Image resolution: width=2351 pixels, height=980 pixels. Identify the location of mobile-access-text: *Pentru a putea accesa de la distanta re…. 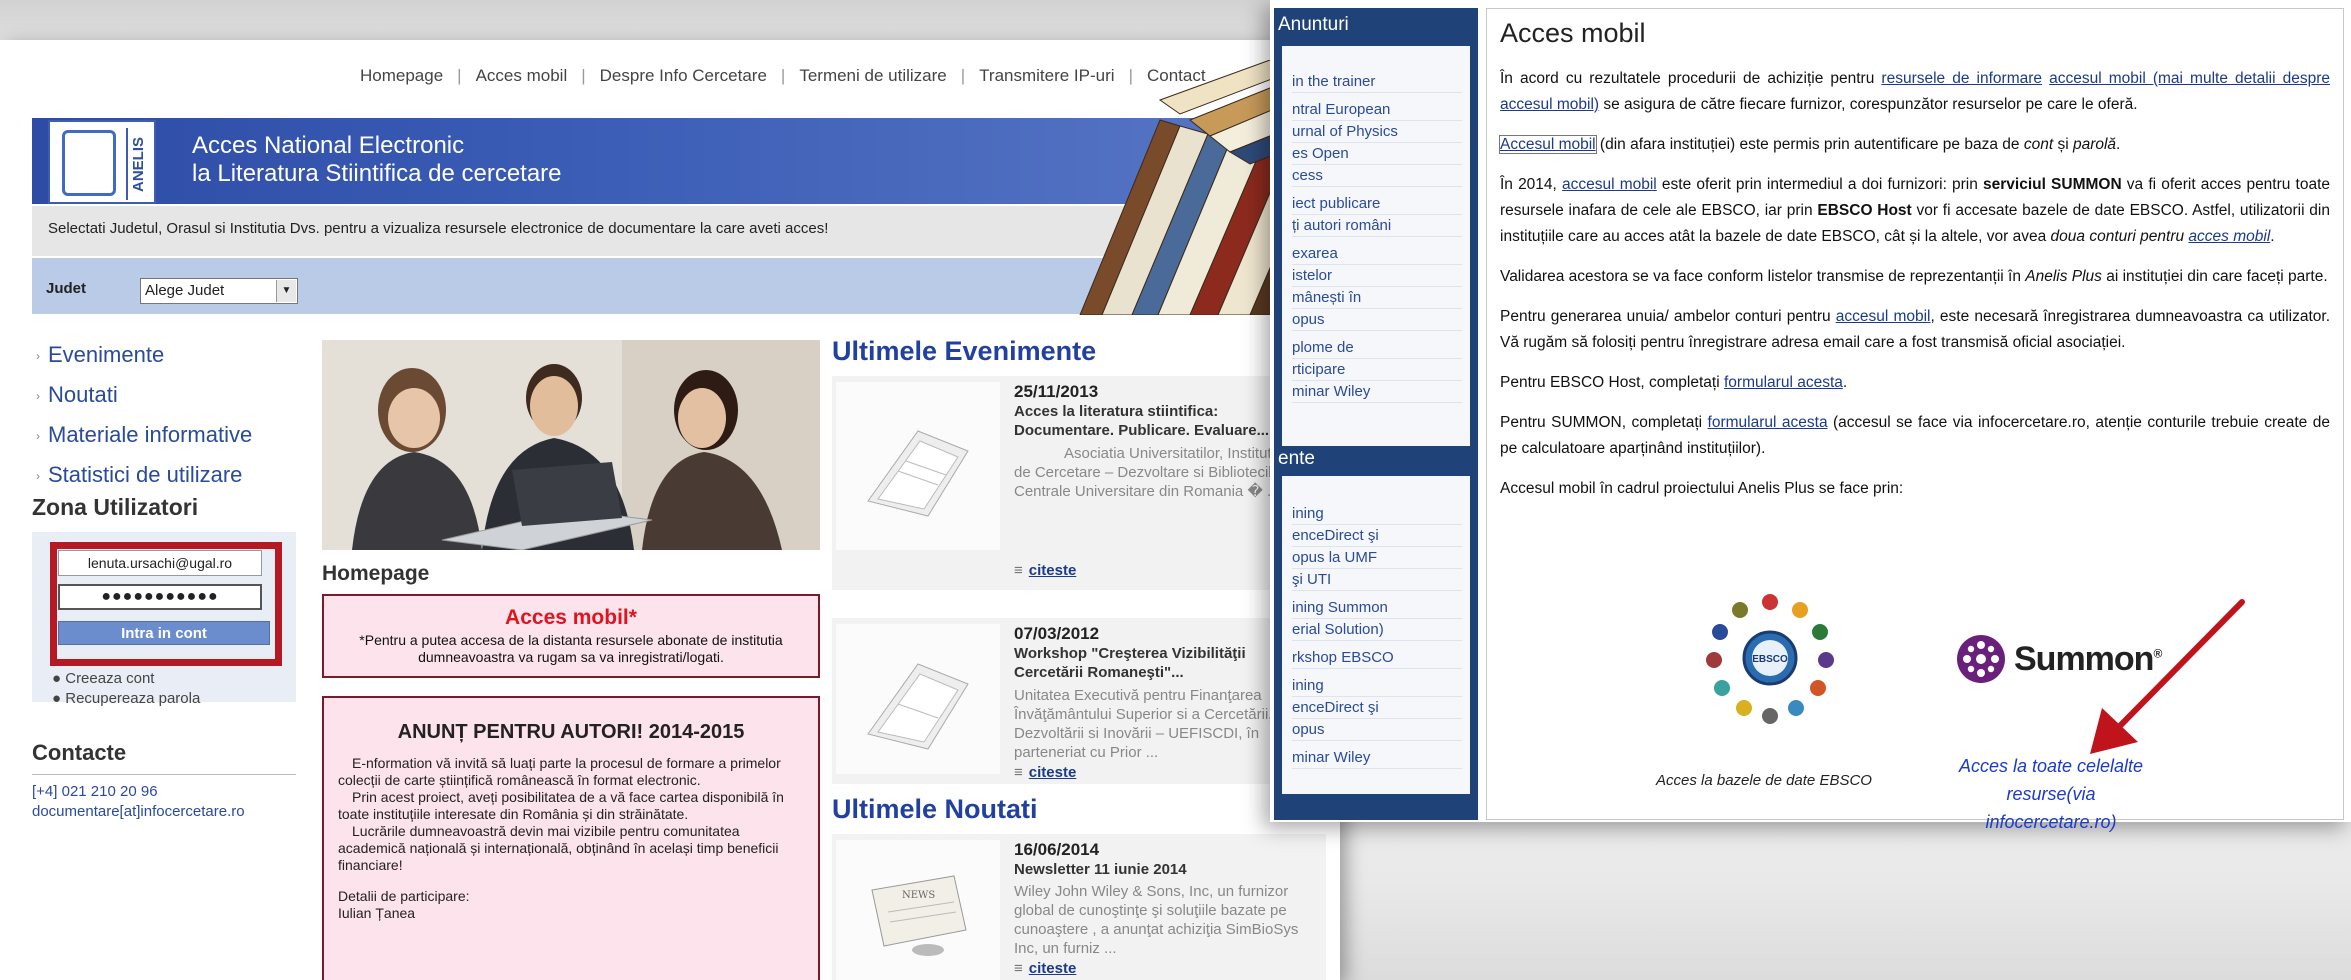
(571, 648).